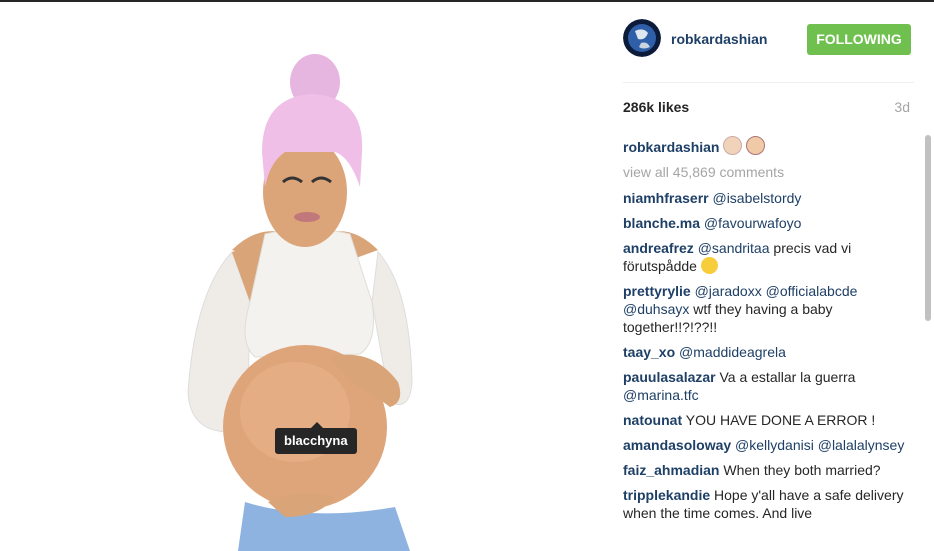 This screenshot has width=934, height=551. What do you see at coordinates (769, 172) in the screenshot?
I see `view-all-comments-link: view all 45,869 comments` at bounding box center [769, 172].